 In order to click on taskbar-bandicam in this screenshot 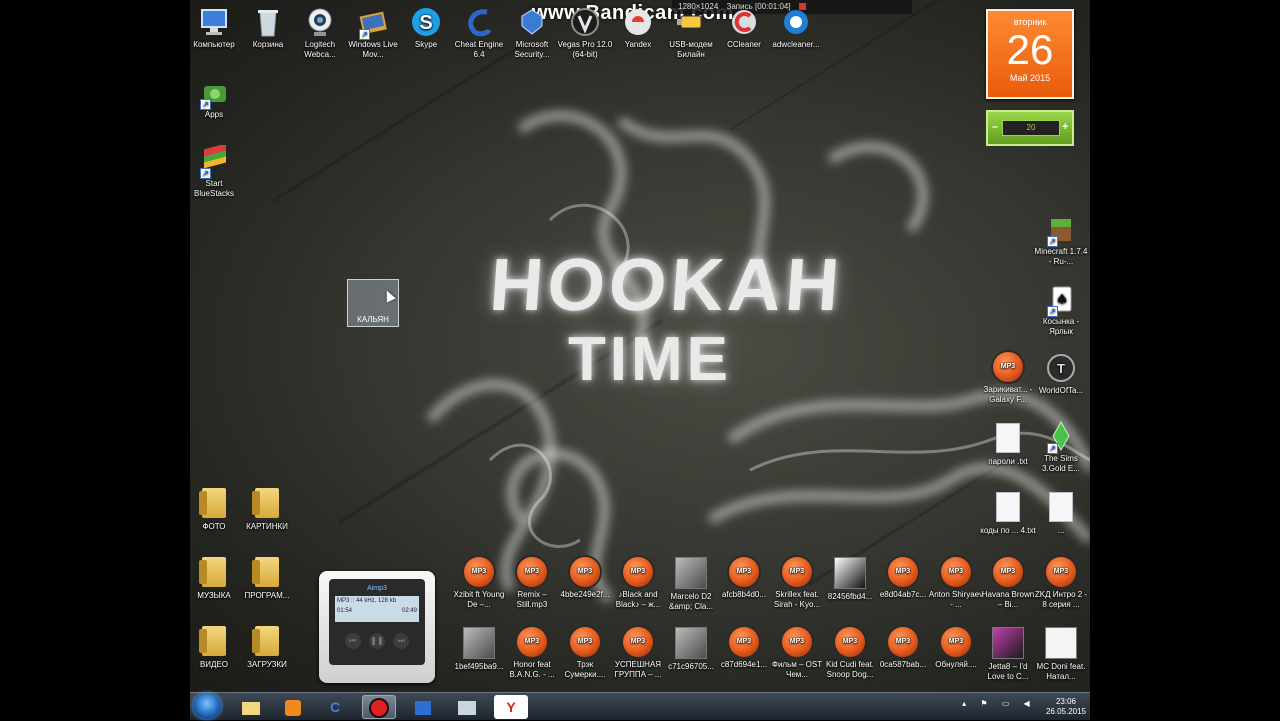, I will do `click(379, 707)`.